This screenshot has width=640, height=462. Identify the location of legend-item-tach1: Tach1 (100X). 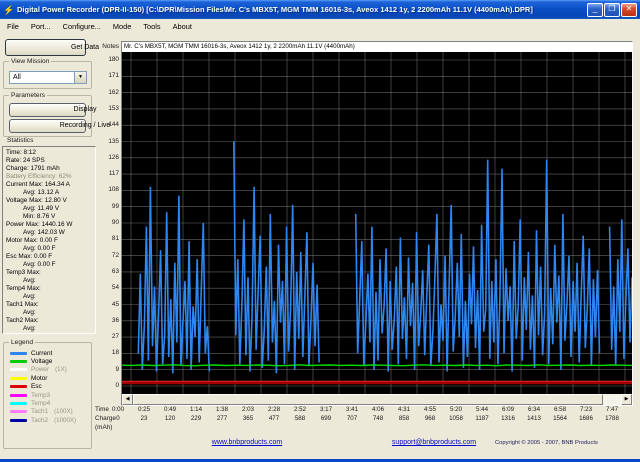
(47, 412).